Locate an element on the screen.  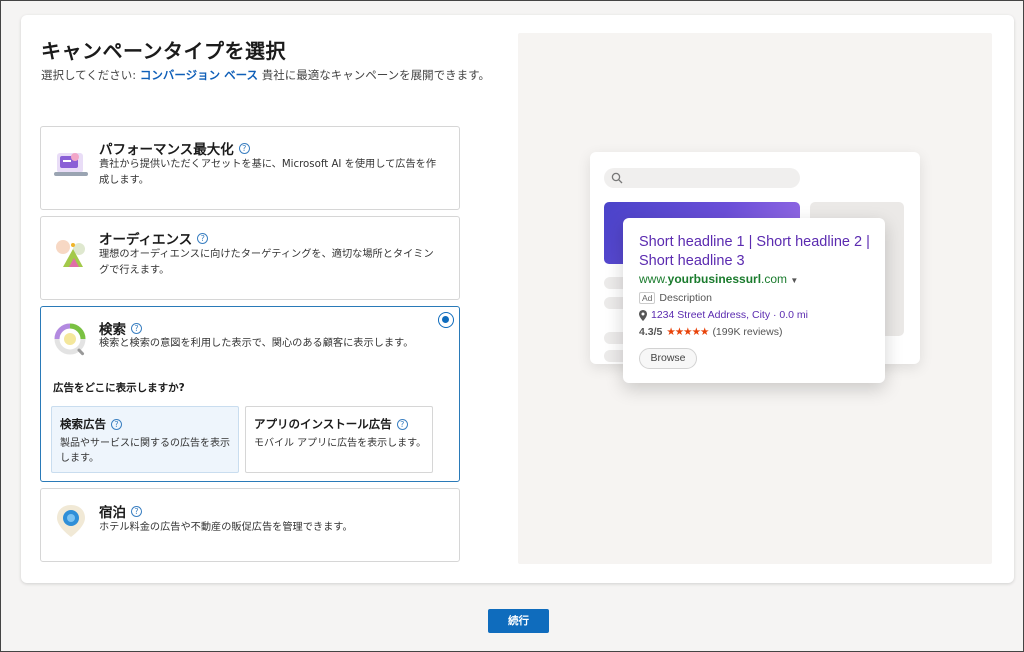
search-campaign-icon is located at coordinates (71, 340).